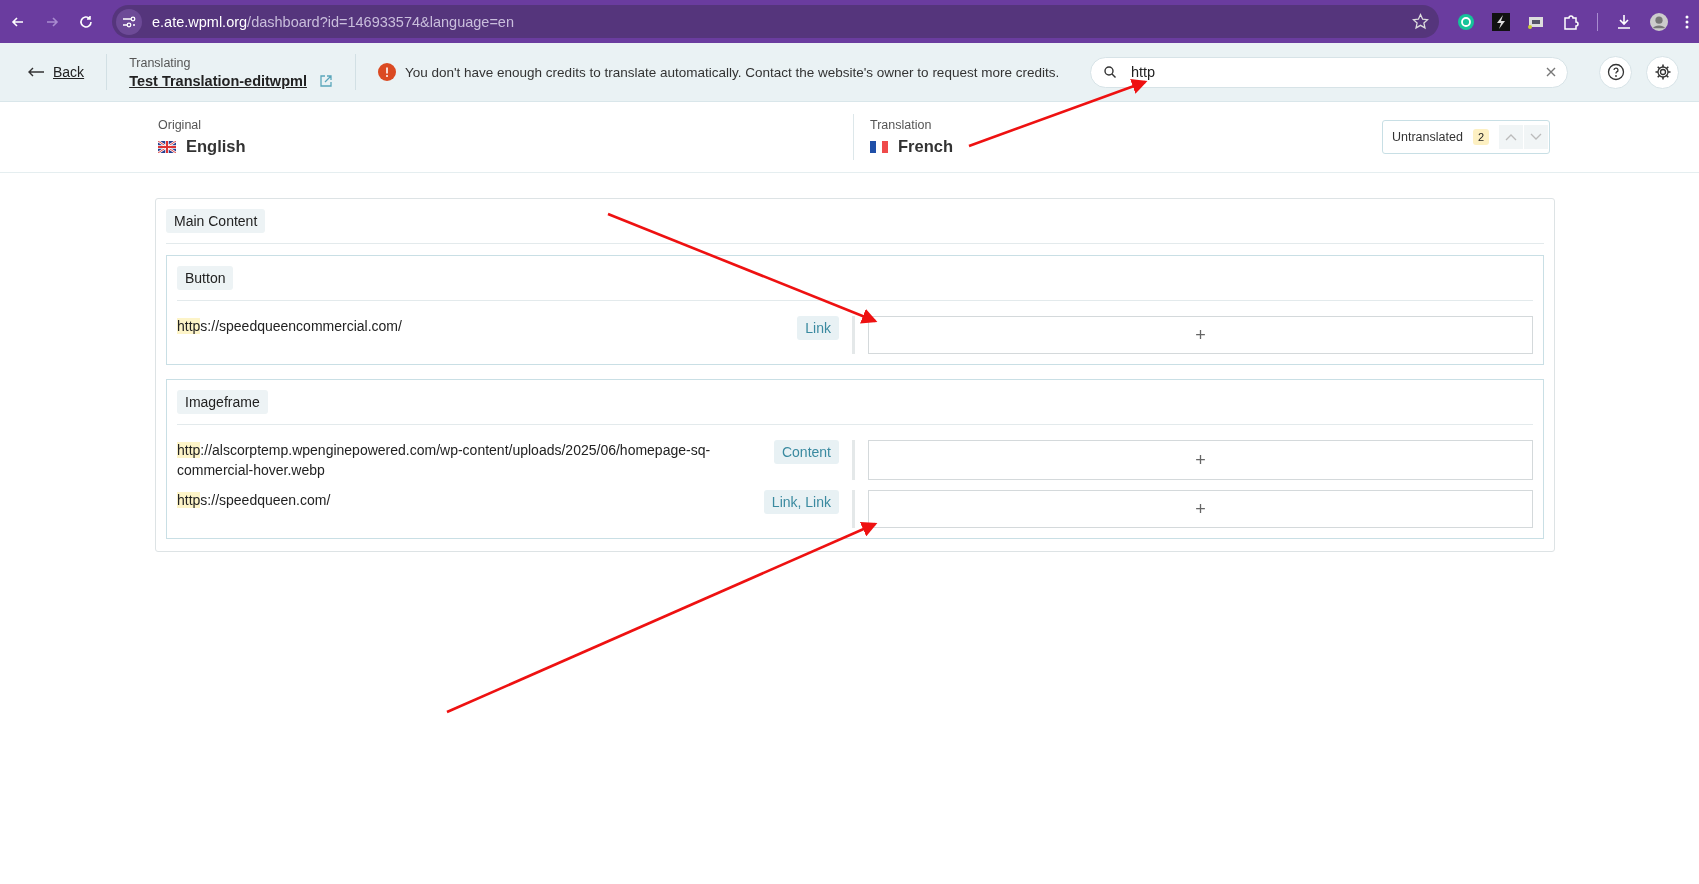 Image resolution: width=1699 pixels, height=884 pixels. Describe the element at coordinates (216, 146) in the screenshot. I see `original-language: English` at that location.